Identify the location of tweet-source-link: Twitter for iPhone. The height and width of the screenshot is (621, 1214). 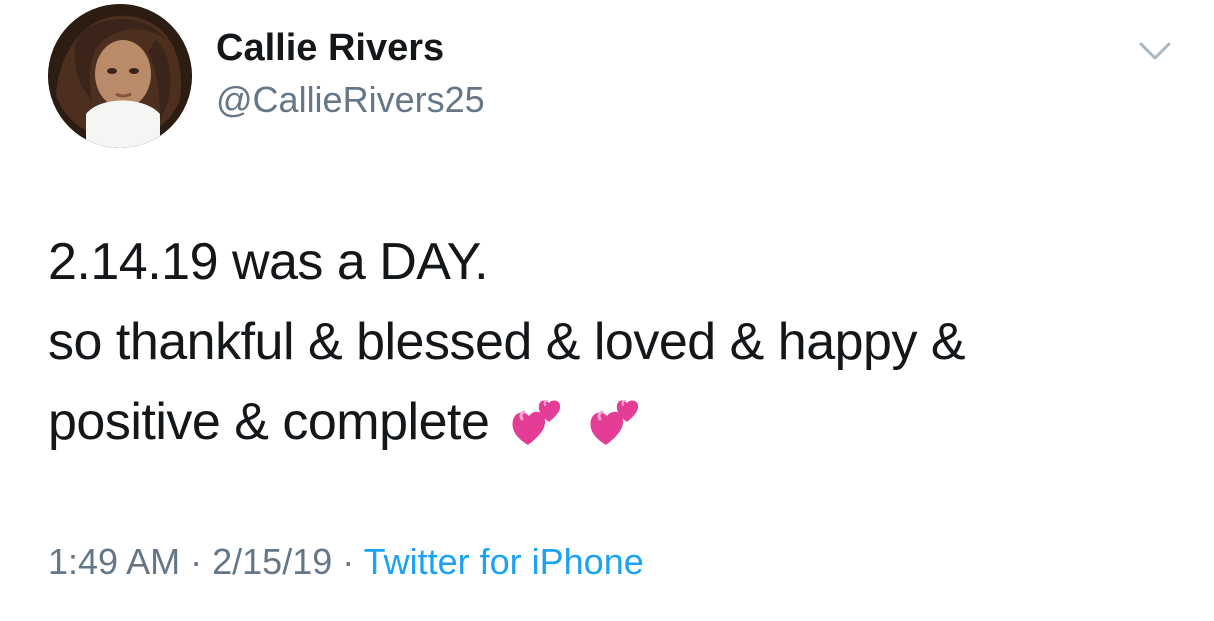
(504, 561).